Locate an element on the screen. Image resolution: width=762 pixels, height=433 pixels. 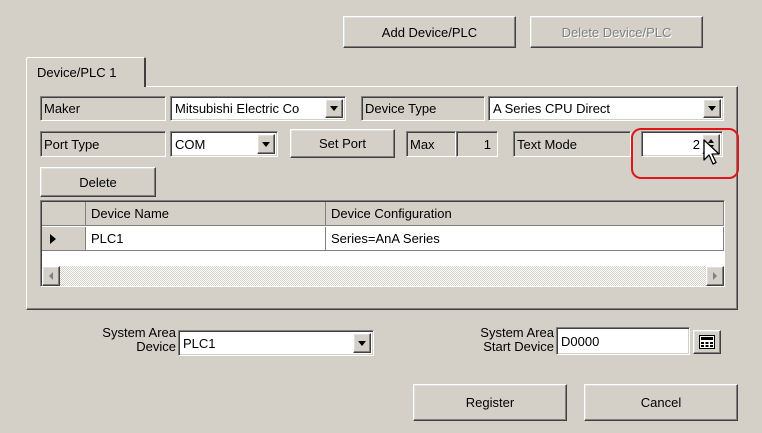
cancel-button: Cancel is located at coordinates (661, 402).